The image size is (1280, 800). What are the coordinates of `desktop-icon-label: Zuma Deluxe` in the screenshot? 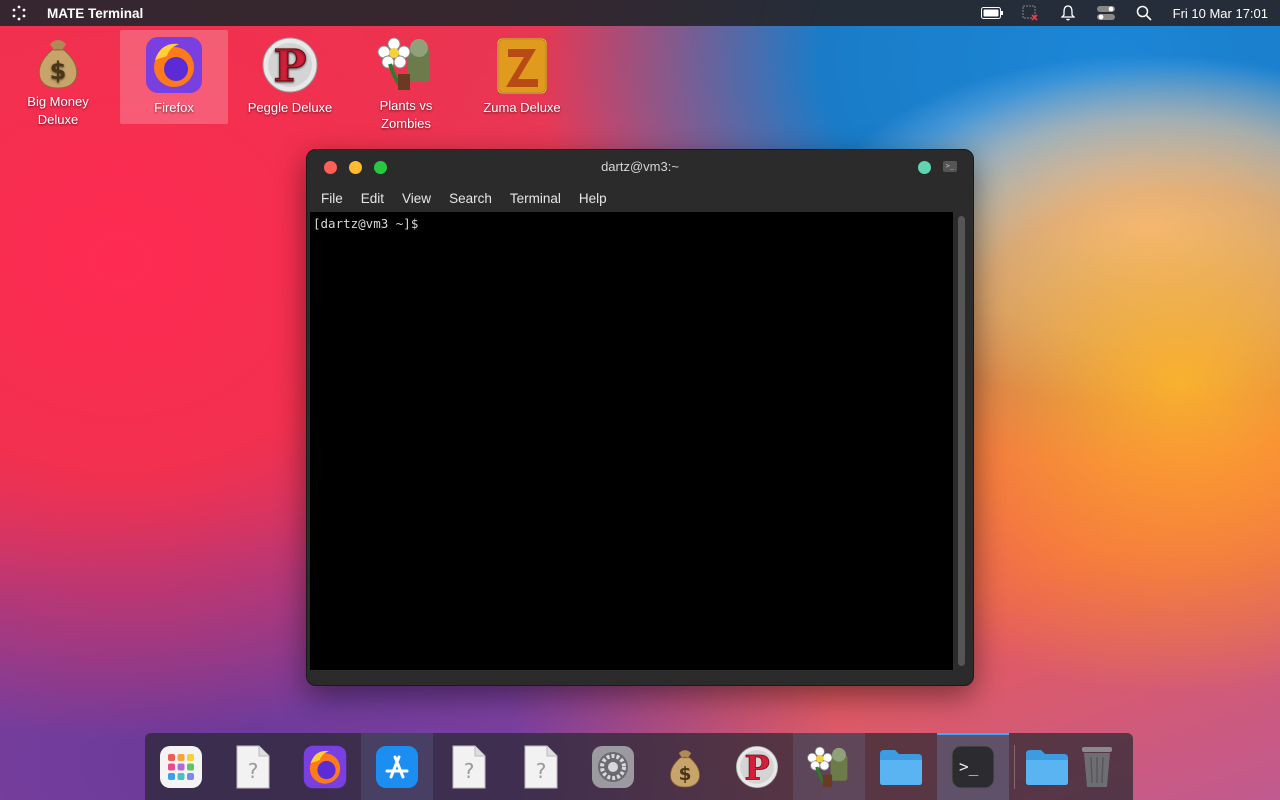 It's located at (522, 107).